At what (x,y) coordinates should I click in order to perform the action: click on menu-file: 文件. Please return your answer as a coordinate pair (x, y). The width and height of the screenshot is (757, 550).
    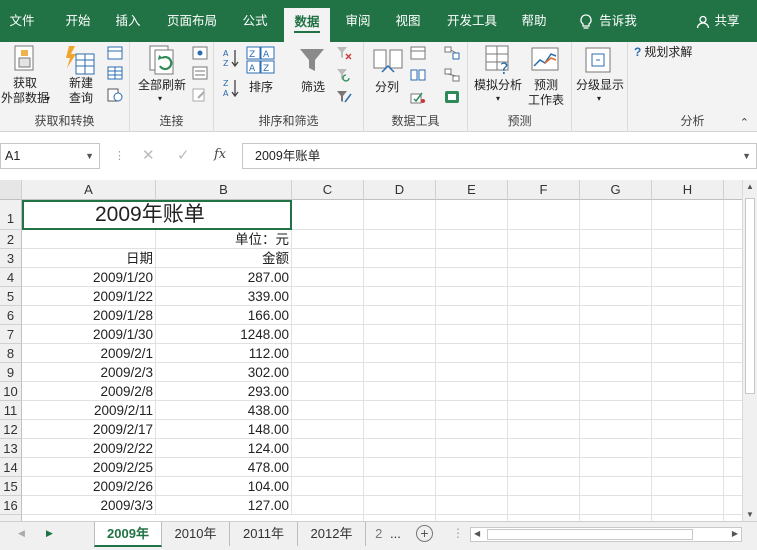
    Looking at the image, I should click on (22, 21).